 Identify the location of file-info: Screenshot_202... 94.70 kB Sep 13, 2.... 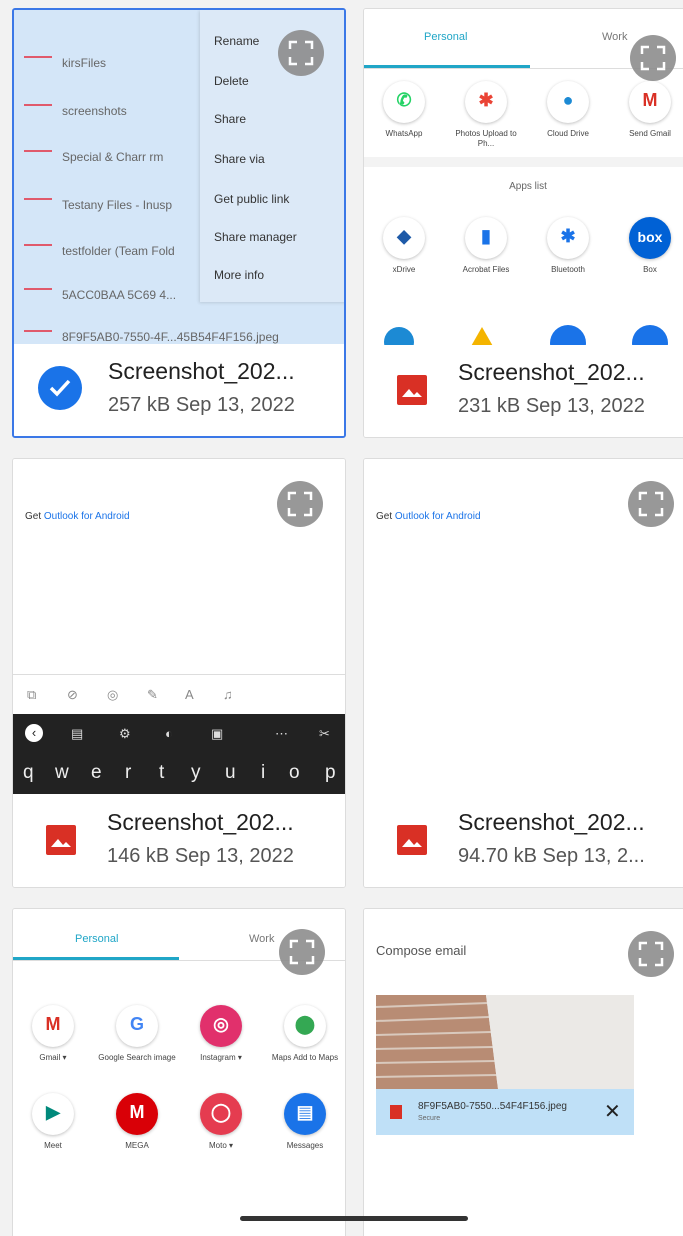
(523, 841).